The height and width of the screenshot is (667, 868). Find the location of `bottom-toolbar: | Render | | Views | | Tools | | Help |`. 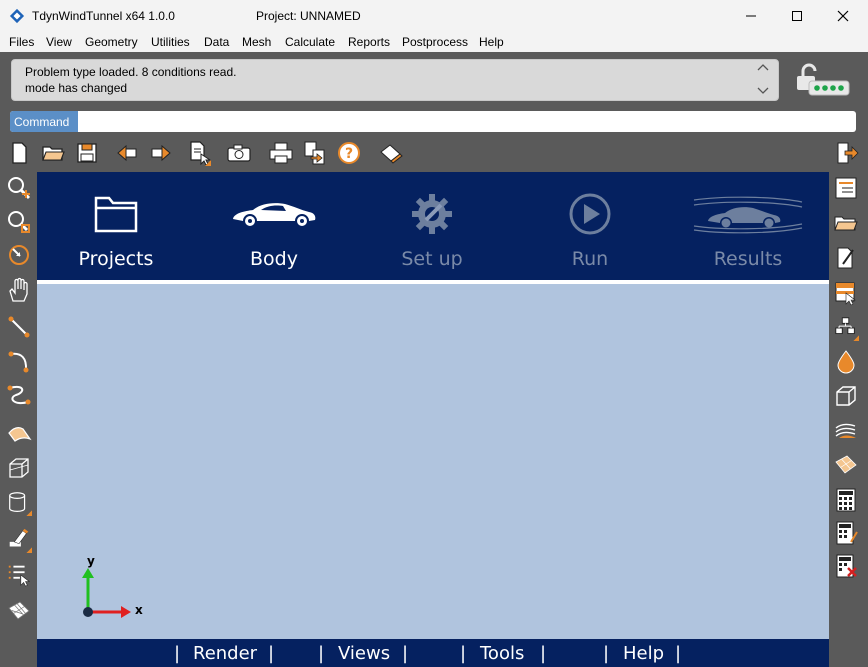

bottom-toolbar: | Render | | Views | | Tools | | Help | is located at coordinates (433, 653).